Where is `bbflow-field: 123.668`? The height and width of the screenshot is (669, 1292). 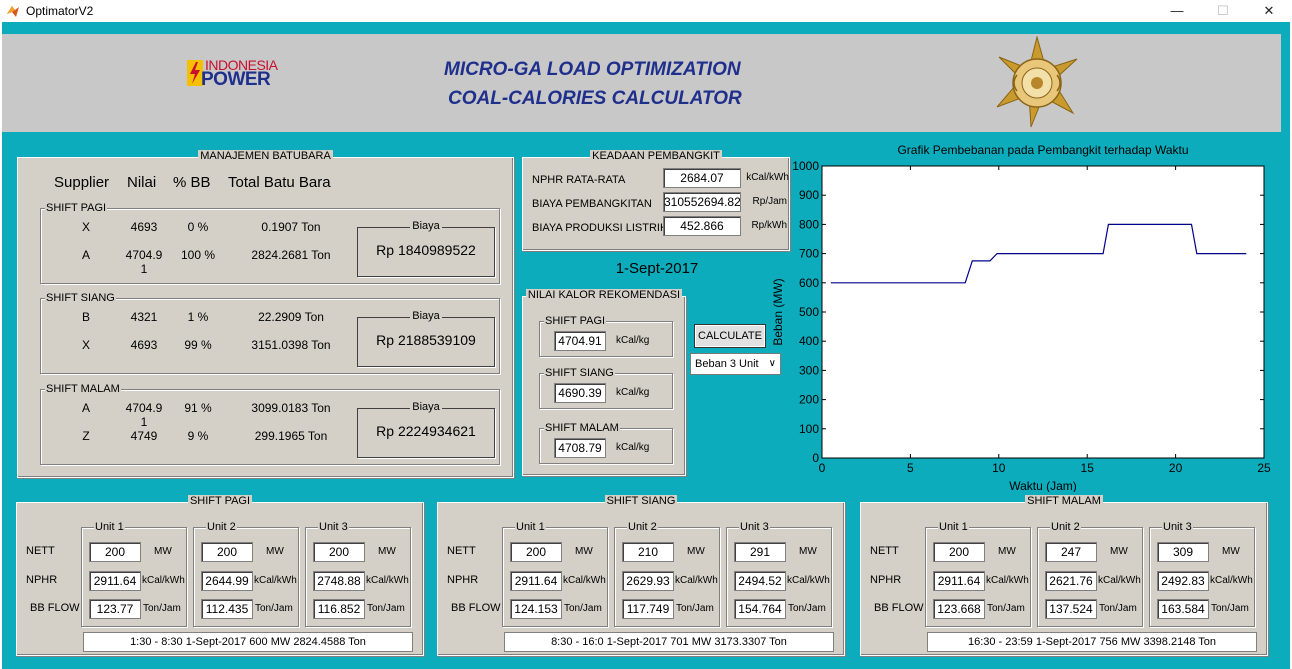
bbflow-field: 123.668 is located at coordinates (959, 609).